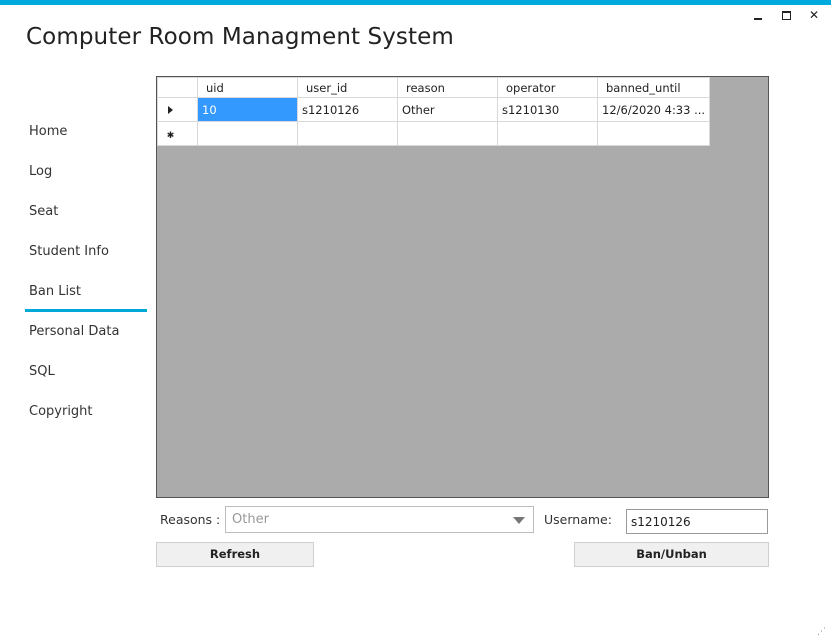  Describe the element at coordinates (447, 87) in the screenshot. I see `column-header-reason: reason` at that location.